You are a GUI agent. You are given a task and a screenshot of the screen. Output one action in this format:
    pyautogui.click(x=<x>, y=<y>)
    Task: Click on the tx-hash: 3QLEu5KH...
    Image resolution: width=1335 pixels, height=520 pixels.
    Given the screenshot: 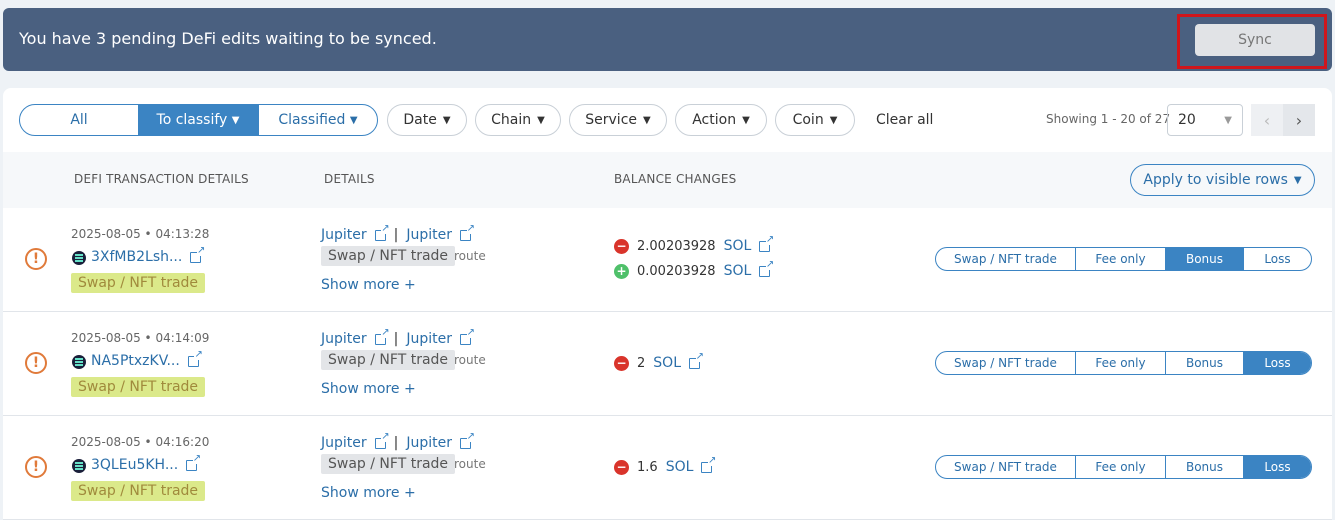 What is the action you would take?
    pyautogui.click(x=135, y=465)
    